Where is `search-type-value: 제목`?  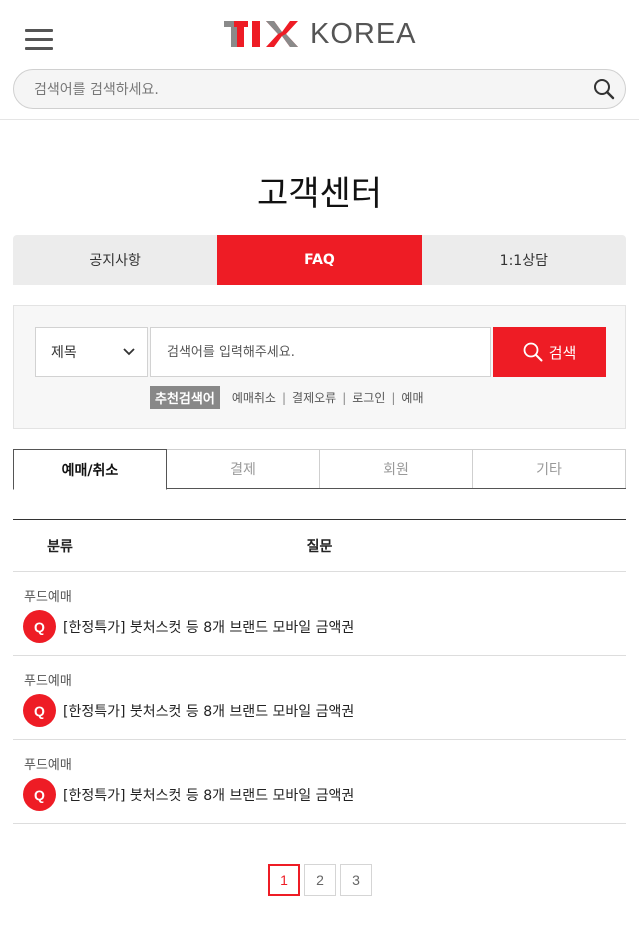
search-type-value: 제목 is located at coordinates (64, 353).